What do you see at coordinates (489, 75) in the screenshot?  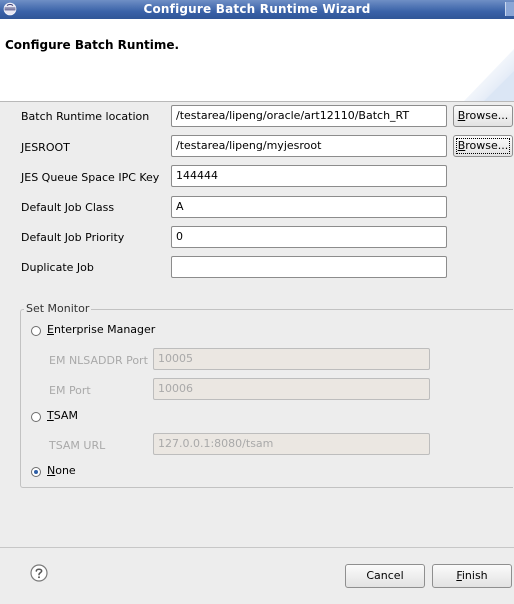 I see `wizard-banner-graphic` at bounding box center [489, 75].